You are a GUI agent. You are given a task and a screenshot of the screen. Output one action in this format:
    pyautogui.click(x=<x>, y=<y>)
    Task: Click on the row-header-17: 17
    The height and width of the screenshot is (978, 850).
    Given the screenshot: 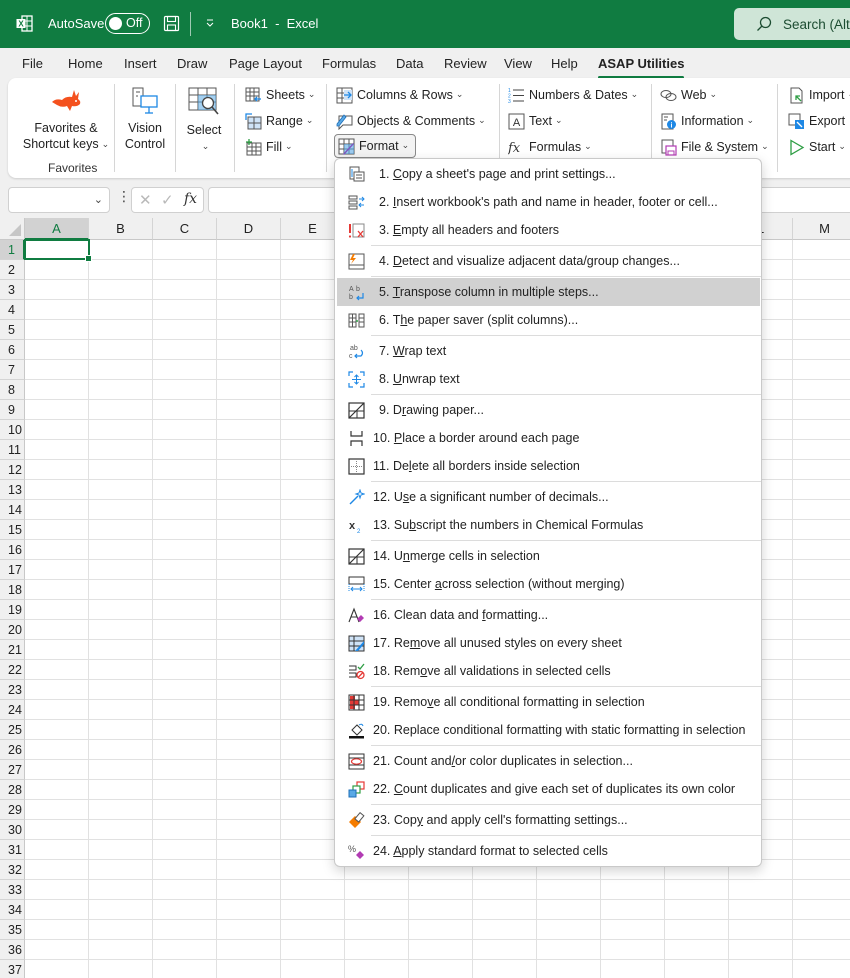 What is the action you would take?
    pyautogui.click(x=12, y=570)
    